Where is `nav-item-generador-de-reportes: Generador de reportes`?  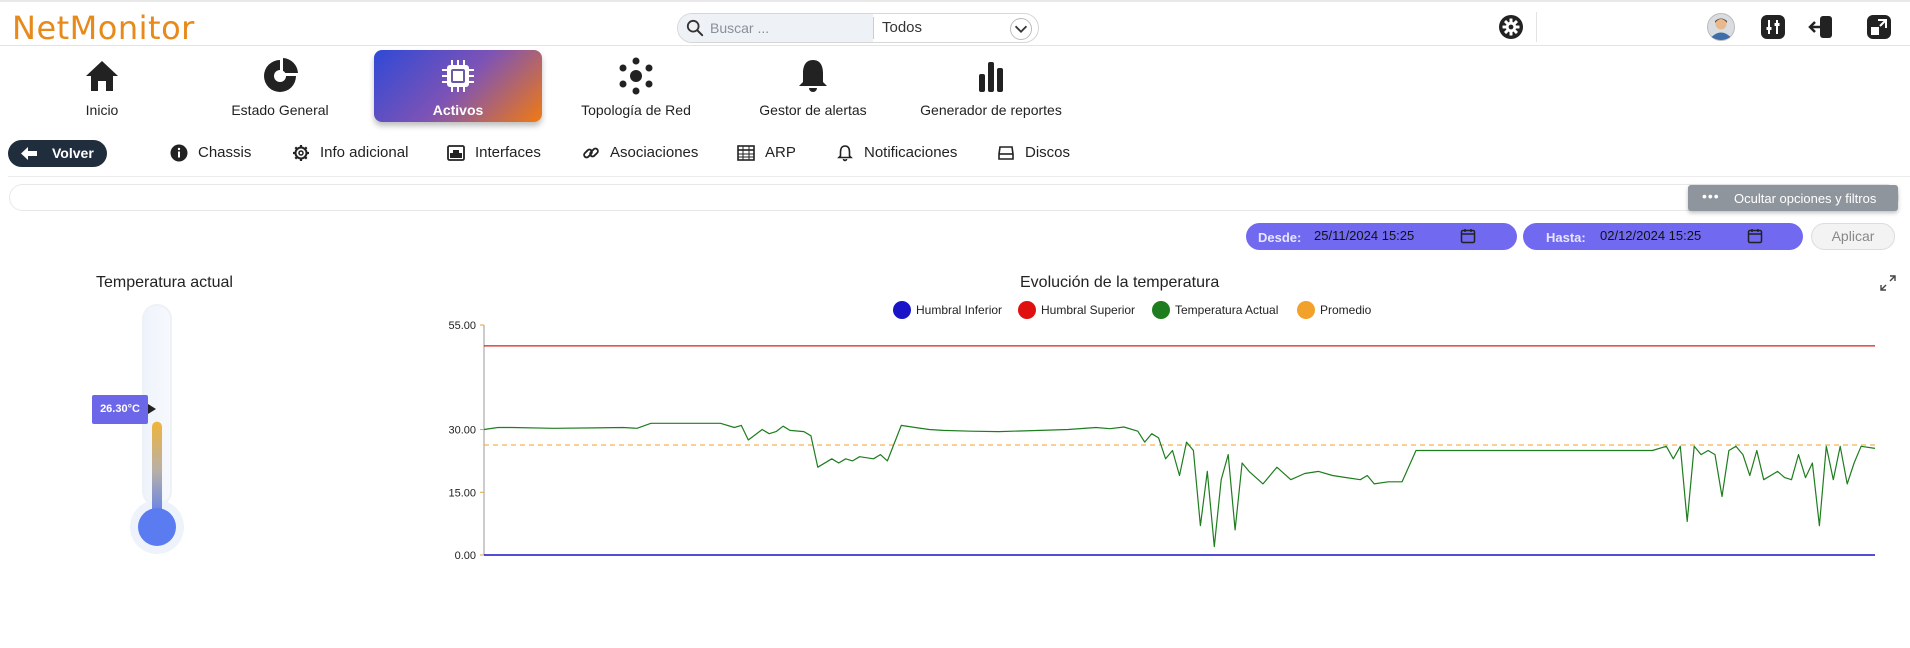 nav-item-generador-de-reportes: Generador de reportes is located at coordinates (991, 86).